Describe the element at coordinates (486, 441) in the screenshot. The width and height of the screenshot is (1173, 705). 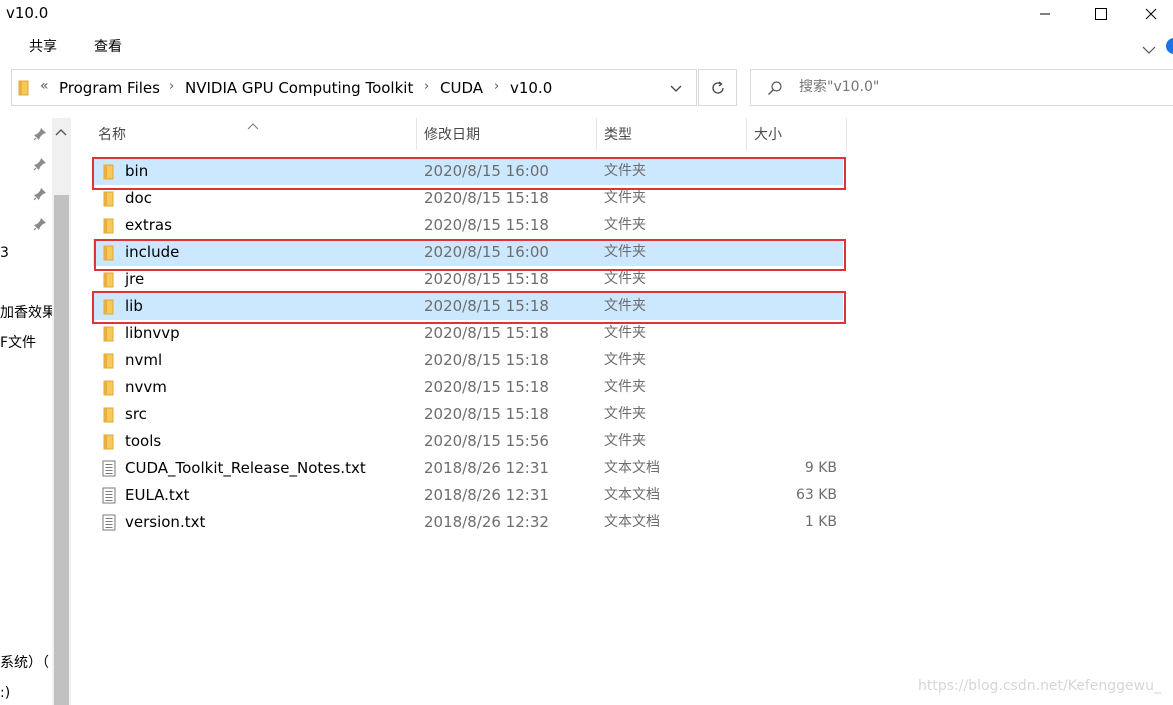
I see `file-date: 2020/8/15 15:56` at that location.